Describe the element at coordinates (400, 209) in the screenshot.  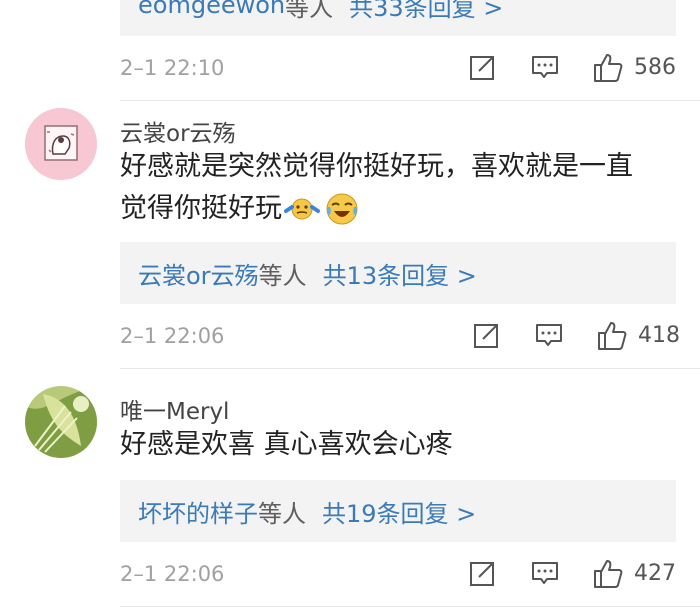
I see `comment-text-line-2: 觉得你挺好玩` at that location.